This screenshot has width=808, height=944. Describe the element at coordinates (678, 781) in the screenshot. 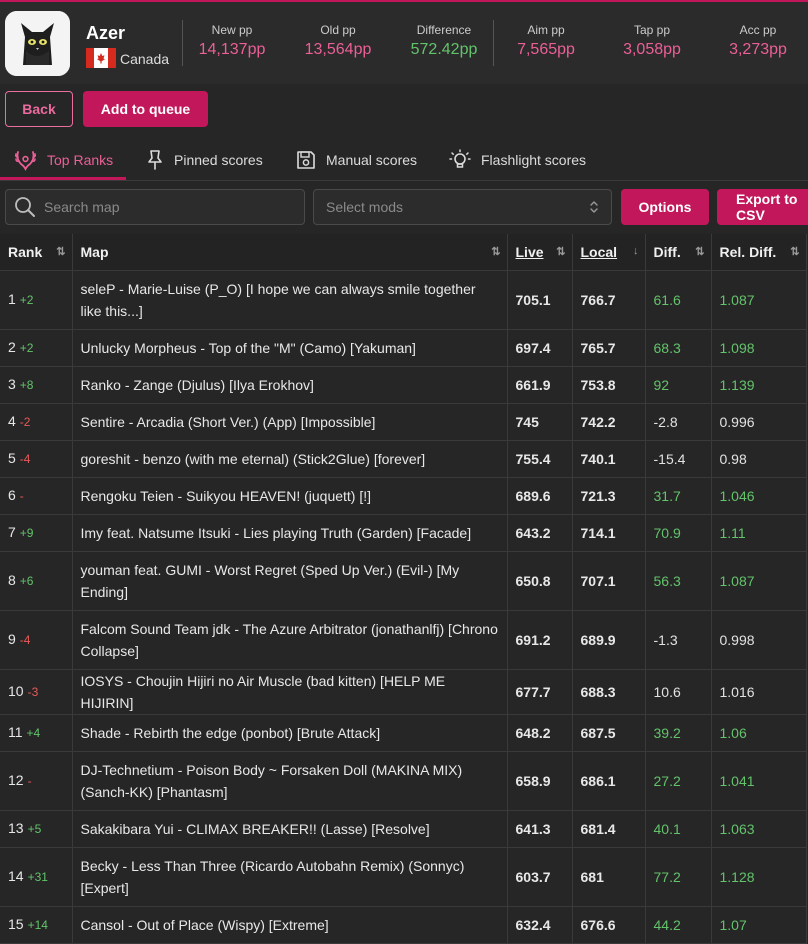

I see `pp-diff: 27.2` at that location.